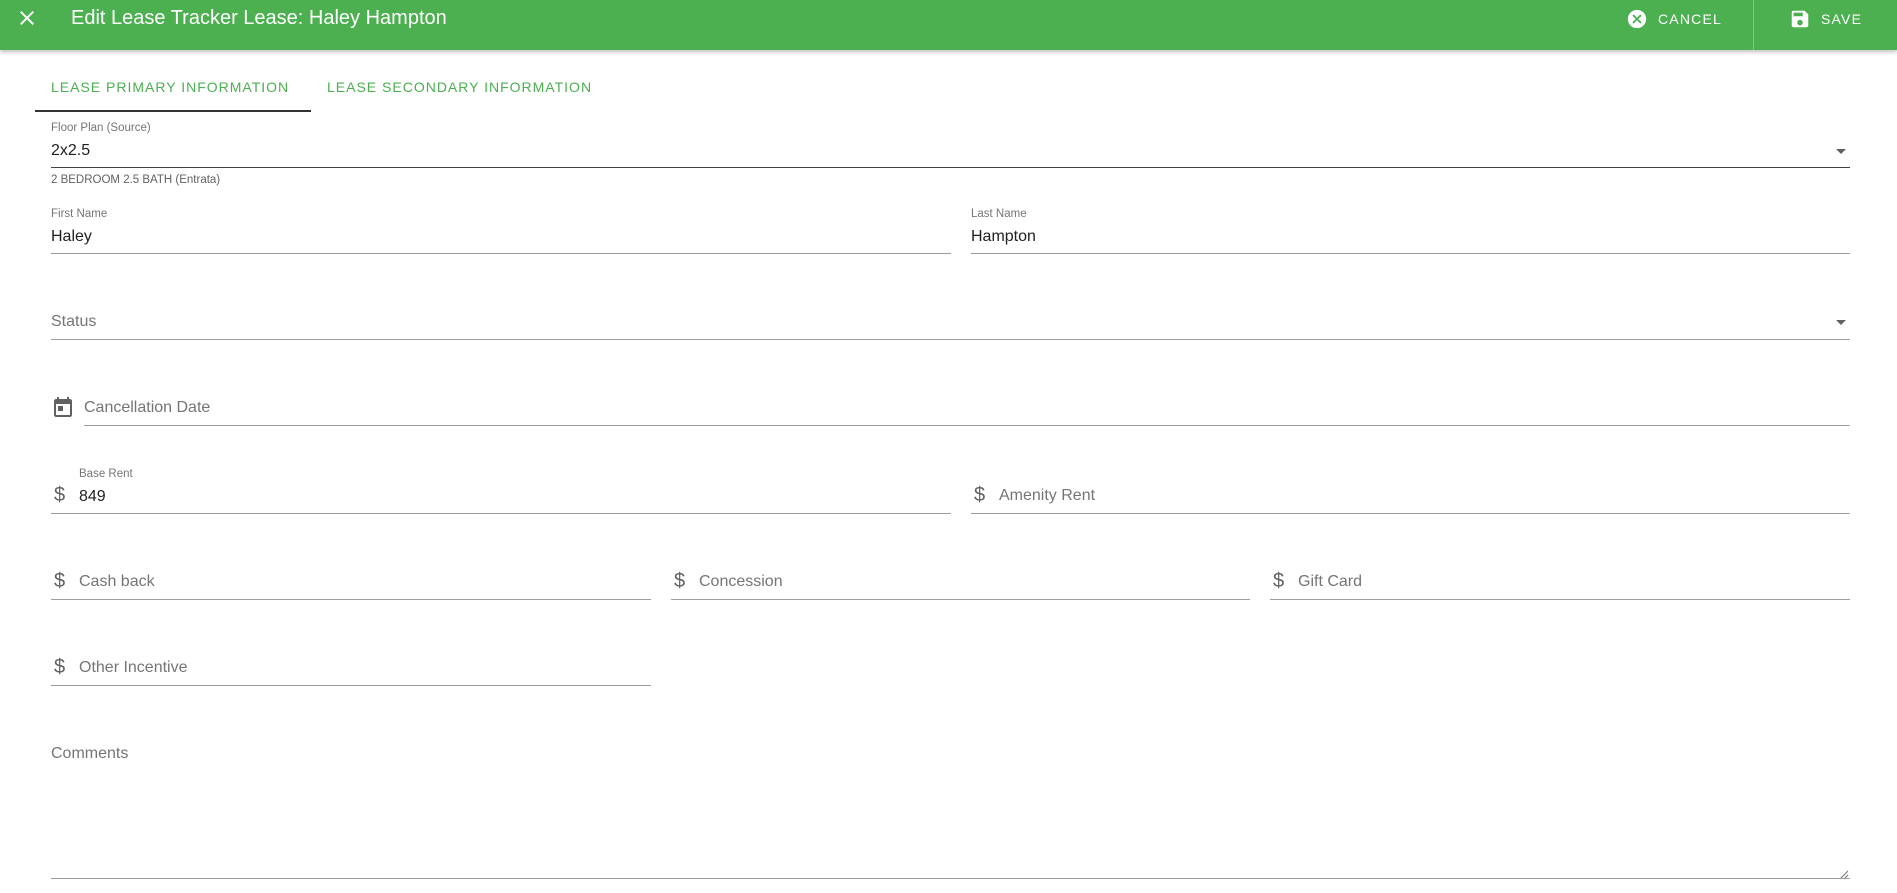 This screenshot has width=1897, height=893. Describe the element at coordinates (1003, 236) in the screenshot. I see `last-name-value: Hampton` at that location.